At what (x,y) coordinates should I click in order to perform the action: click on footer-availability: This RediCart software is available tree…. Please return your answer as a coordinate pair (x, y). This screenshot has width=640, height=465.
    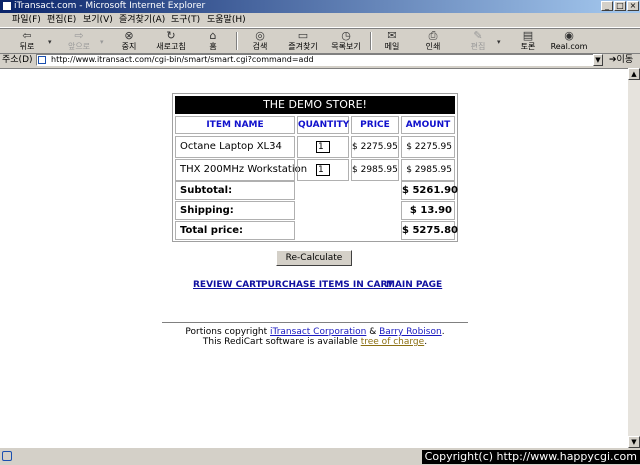
    Looking at the image, I should click on (315, 342).